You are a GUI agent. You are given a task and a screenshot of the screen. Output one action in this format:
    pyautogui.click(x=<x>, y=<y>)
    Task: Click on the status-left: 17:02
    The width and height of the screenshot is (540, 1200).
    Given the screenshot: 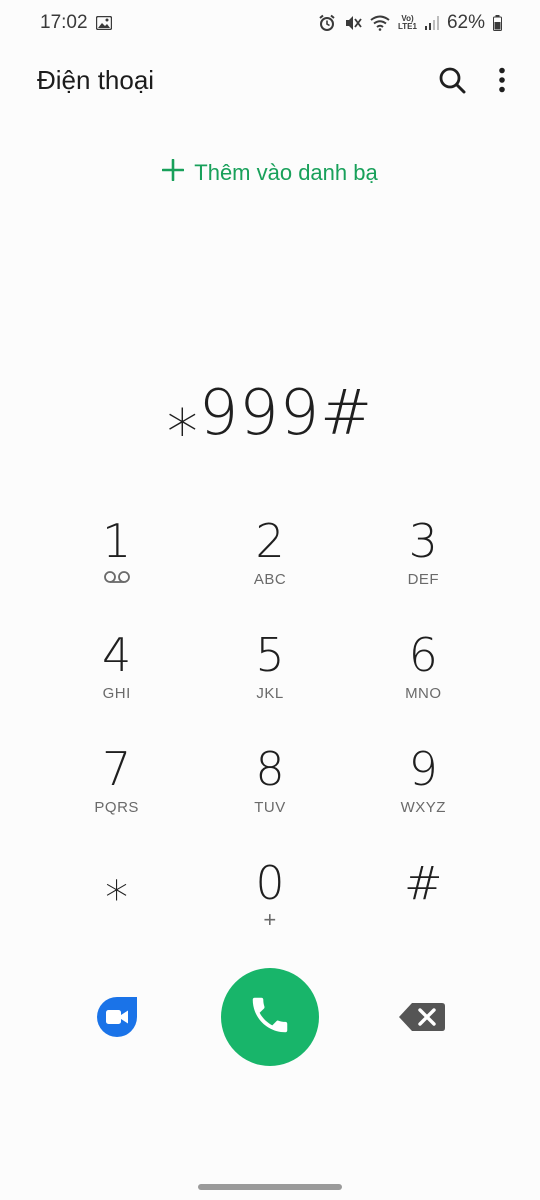 What is the action you would take?
    pyautogui.click(x=76, y=23)
    